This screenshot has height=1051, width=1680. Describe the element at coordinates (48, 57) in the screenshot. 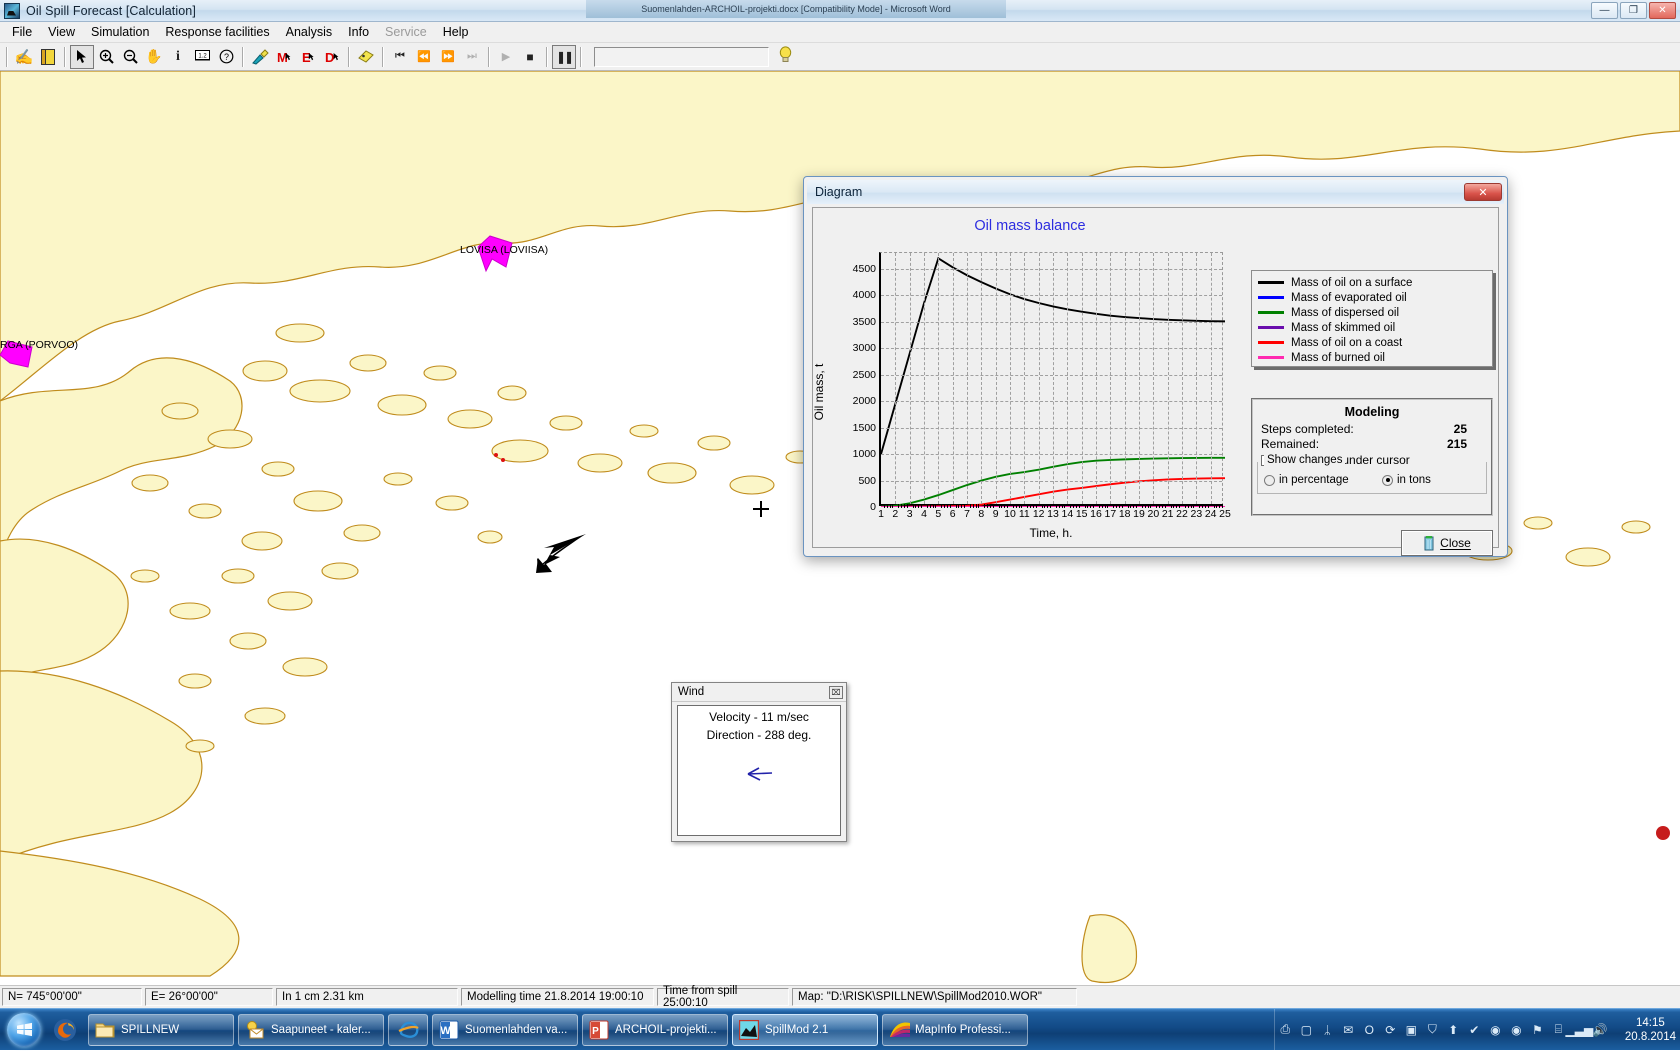

I see `book-icon` at that location.